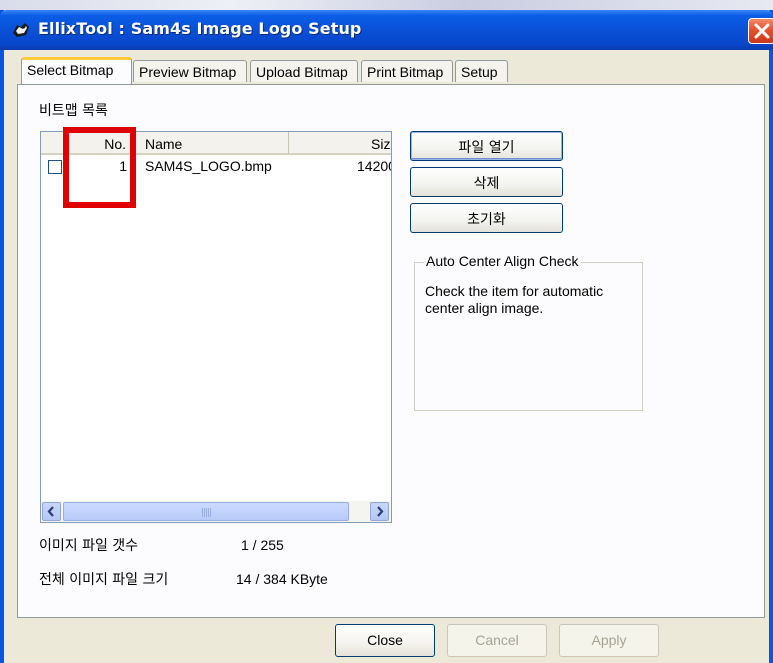  What do you see at coordinates (99, 167) in the screenshot?
I see `red-highlight-box` at bounding box center [99, 167].